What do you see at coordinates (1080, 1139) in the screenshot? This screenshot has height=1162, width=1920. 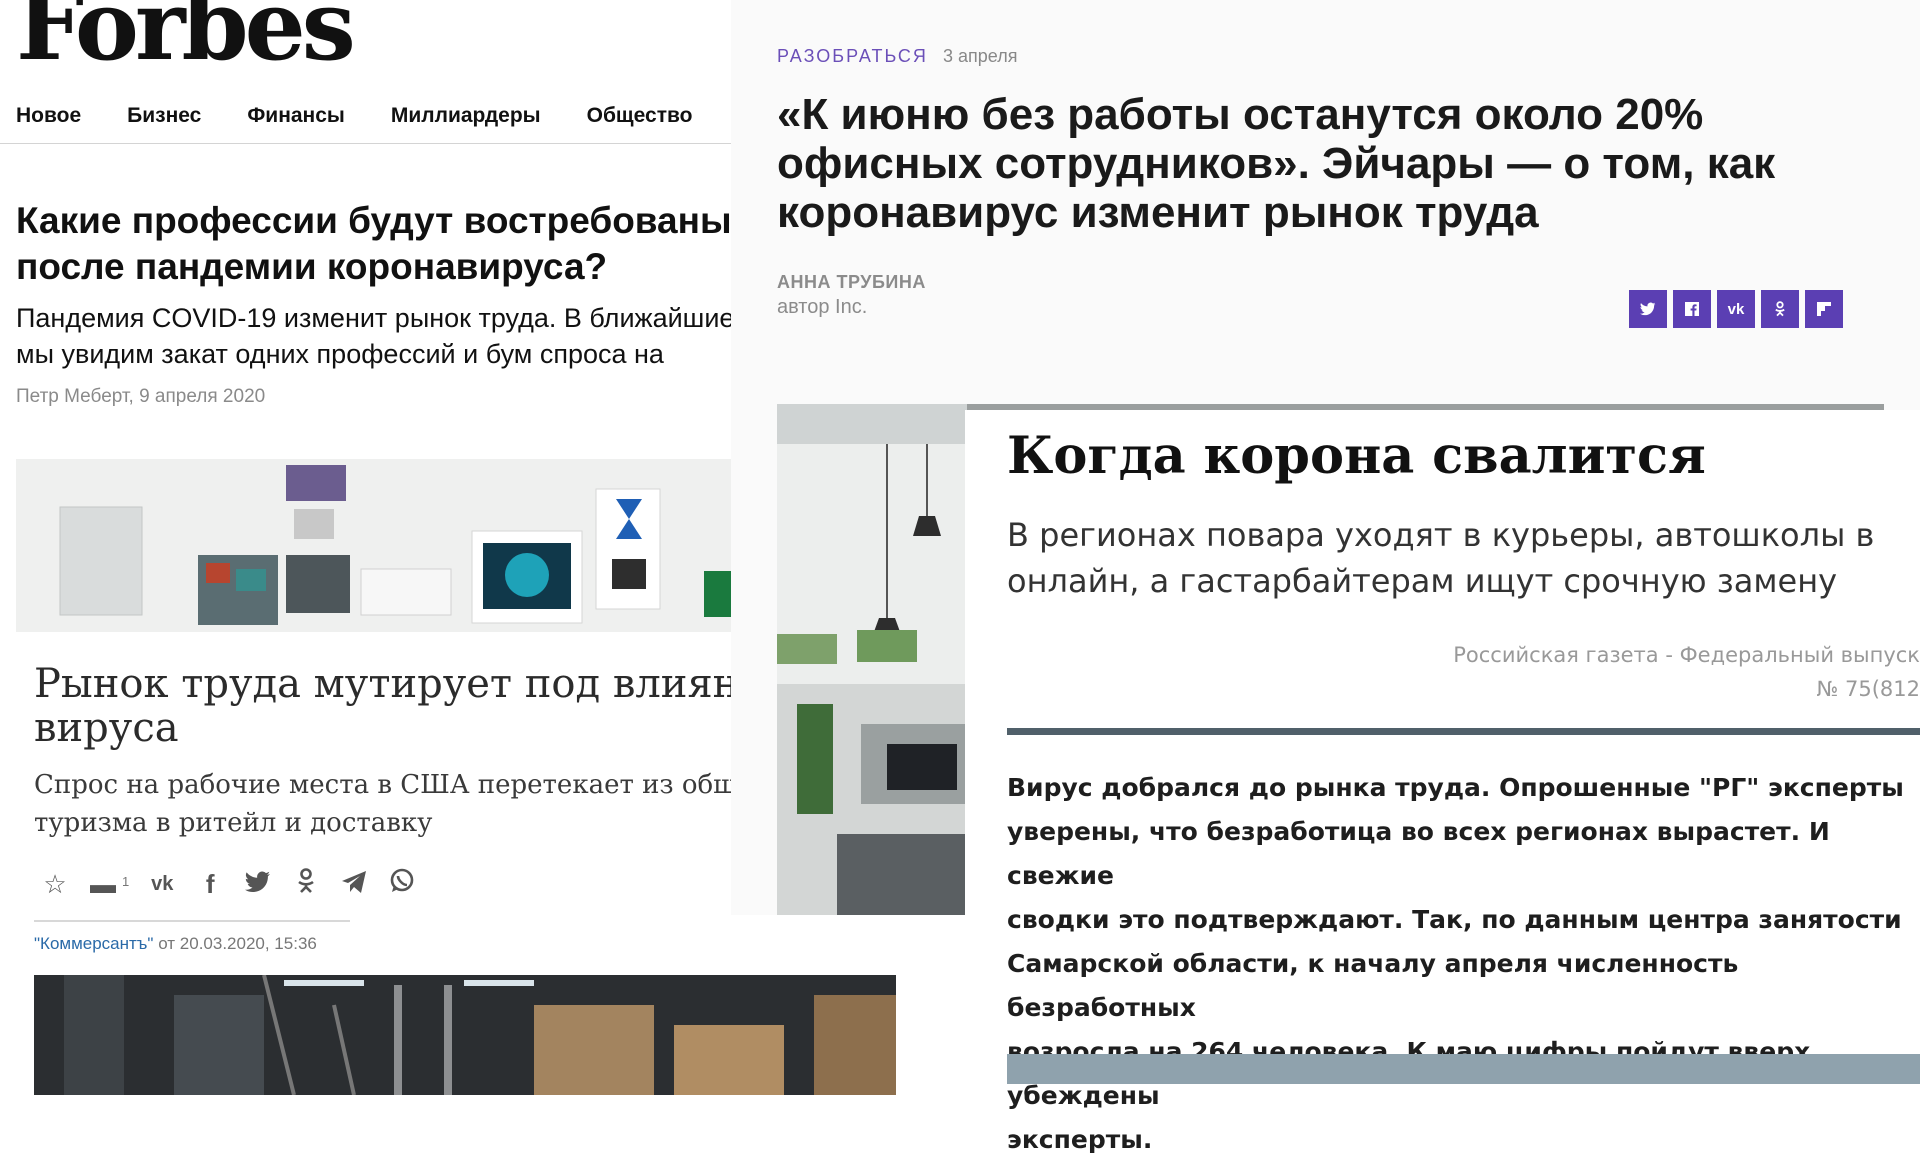 I see `rg-body-line: эксперты.` at bounding box center [1080, 1139].